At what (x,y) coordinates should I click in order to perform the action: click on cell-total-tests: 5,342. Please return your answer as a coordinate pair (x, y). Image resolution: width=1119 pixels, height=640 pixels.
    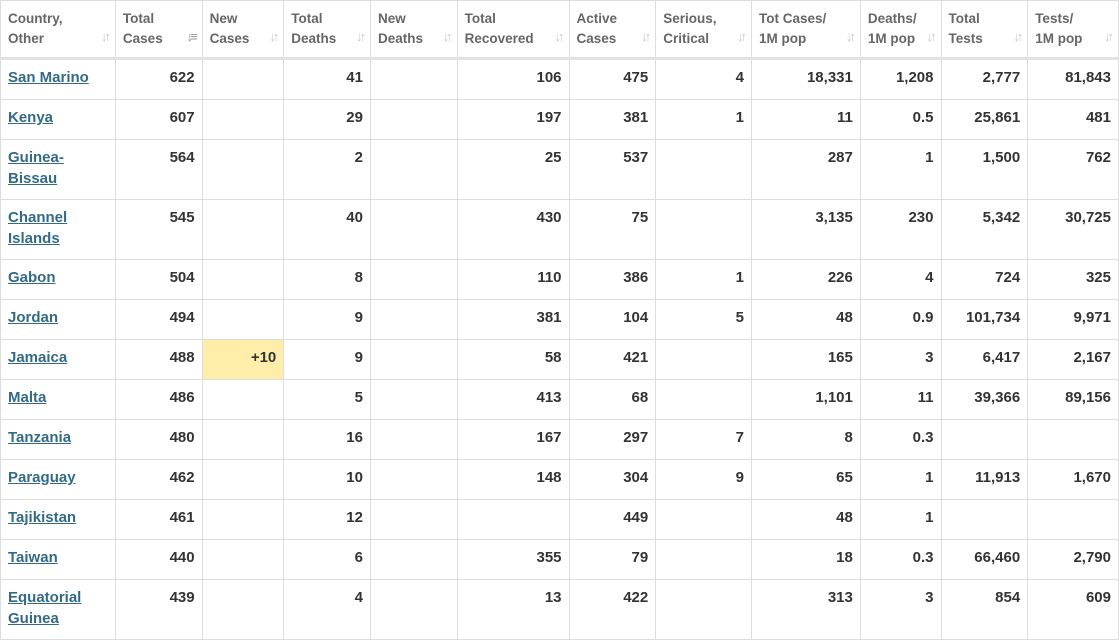
    Looking at the image, I should click on (984, 229).